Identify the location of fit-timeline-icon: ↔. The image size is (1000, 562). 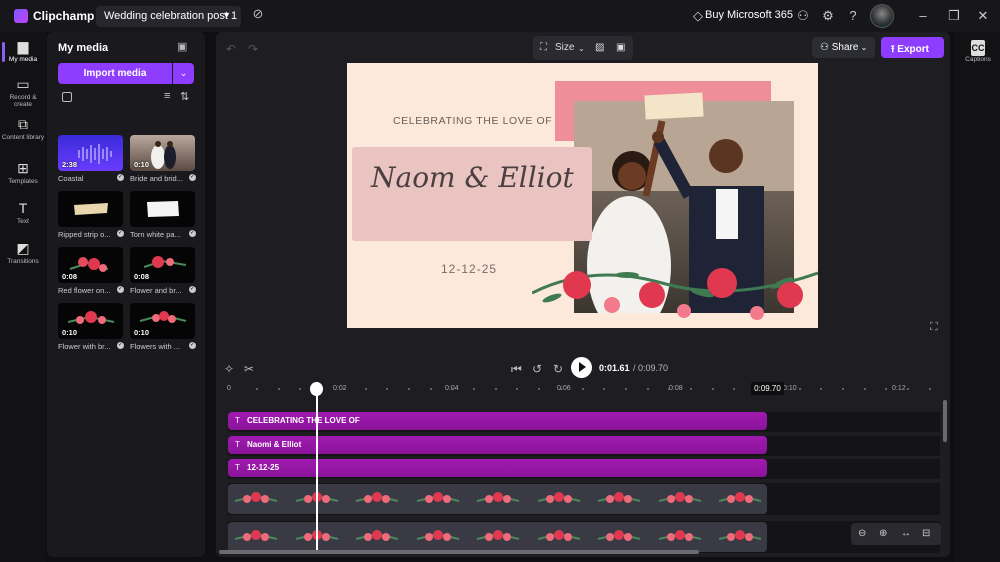
(906, 533).